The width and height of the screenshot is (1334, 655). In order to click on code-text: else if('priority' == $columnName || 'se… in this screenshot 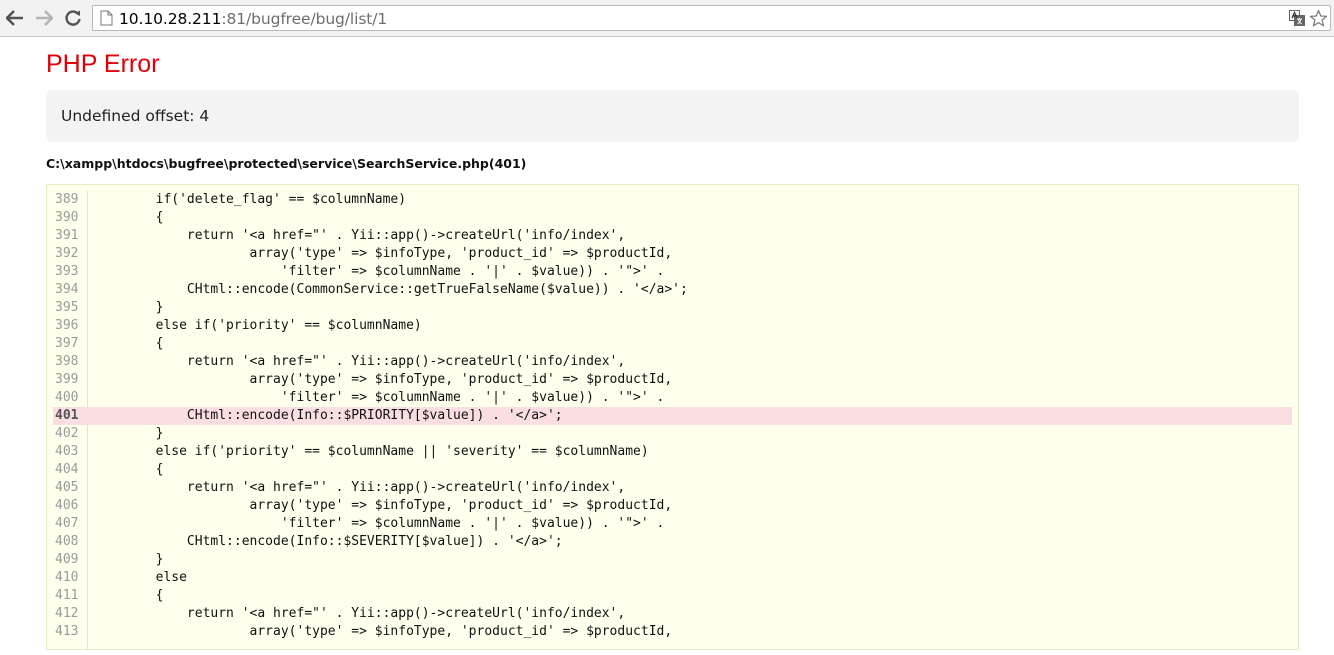, I will do `click(371, 451)`.